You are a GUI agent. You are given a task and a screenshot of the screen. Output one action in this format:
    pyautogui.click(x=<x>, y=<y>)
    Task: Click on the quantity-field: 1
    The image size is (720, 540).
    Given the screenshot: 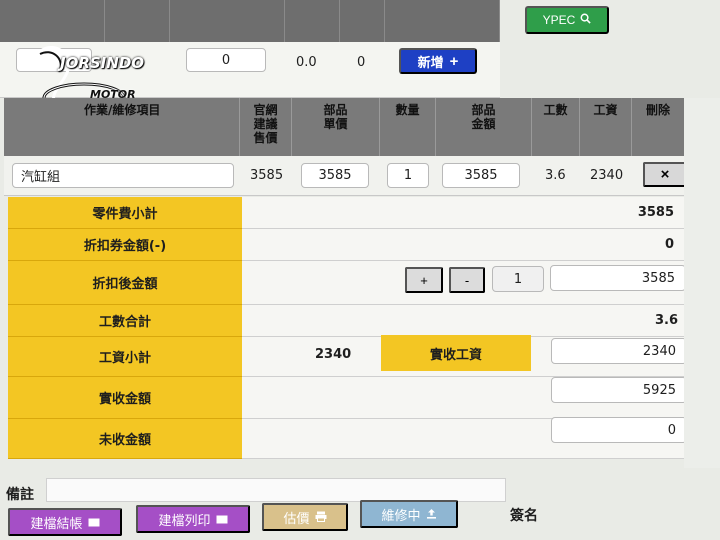 What is the action you would take?
    pyautogui.click(x=408, y=175)
    